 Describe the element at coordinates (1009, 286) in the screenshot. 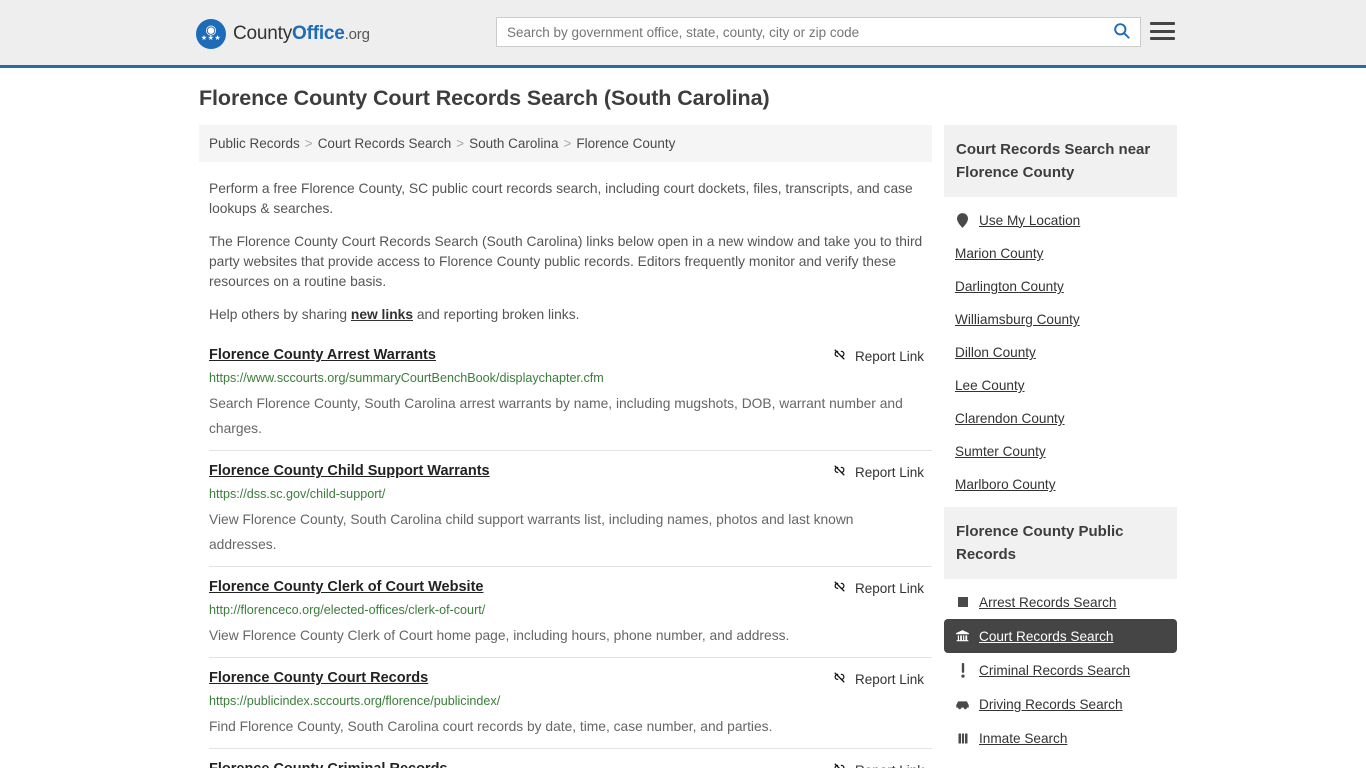

I see `sidebar-item-label: Darlington County` at that location.